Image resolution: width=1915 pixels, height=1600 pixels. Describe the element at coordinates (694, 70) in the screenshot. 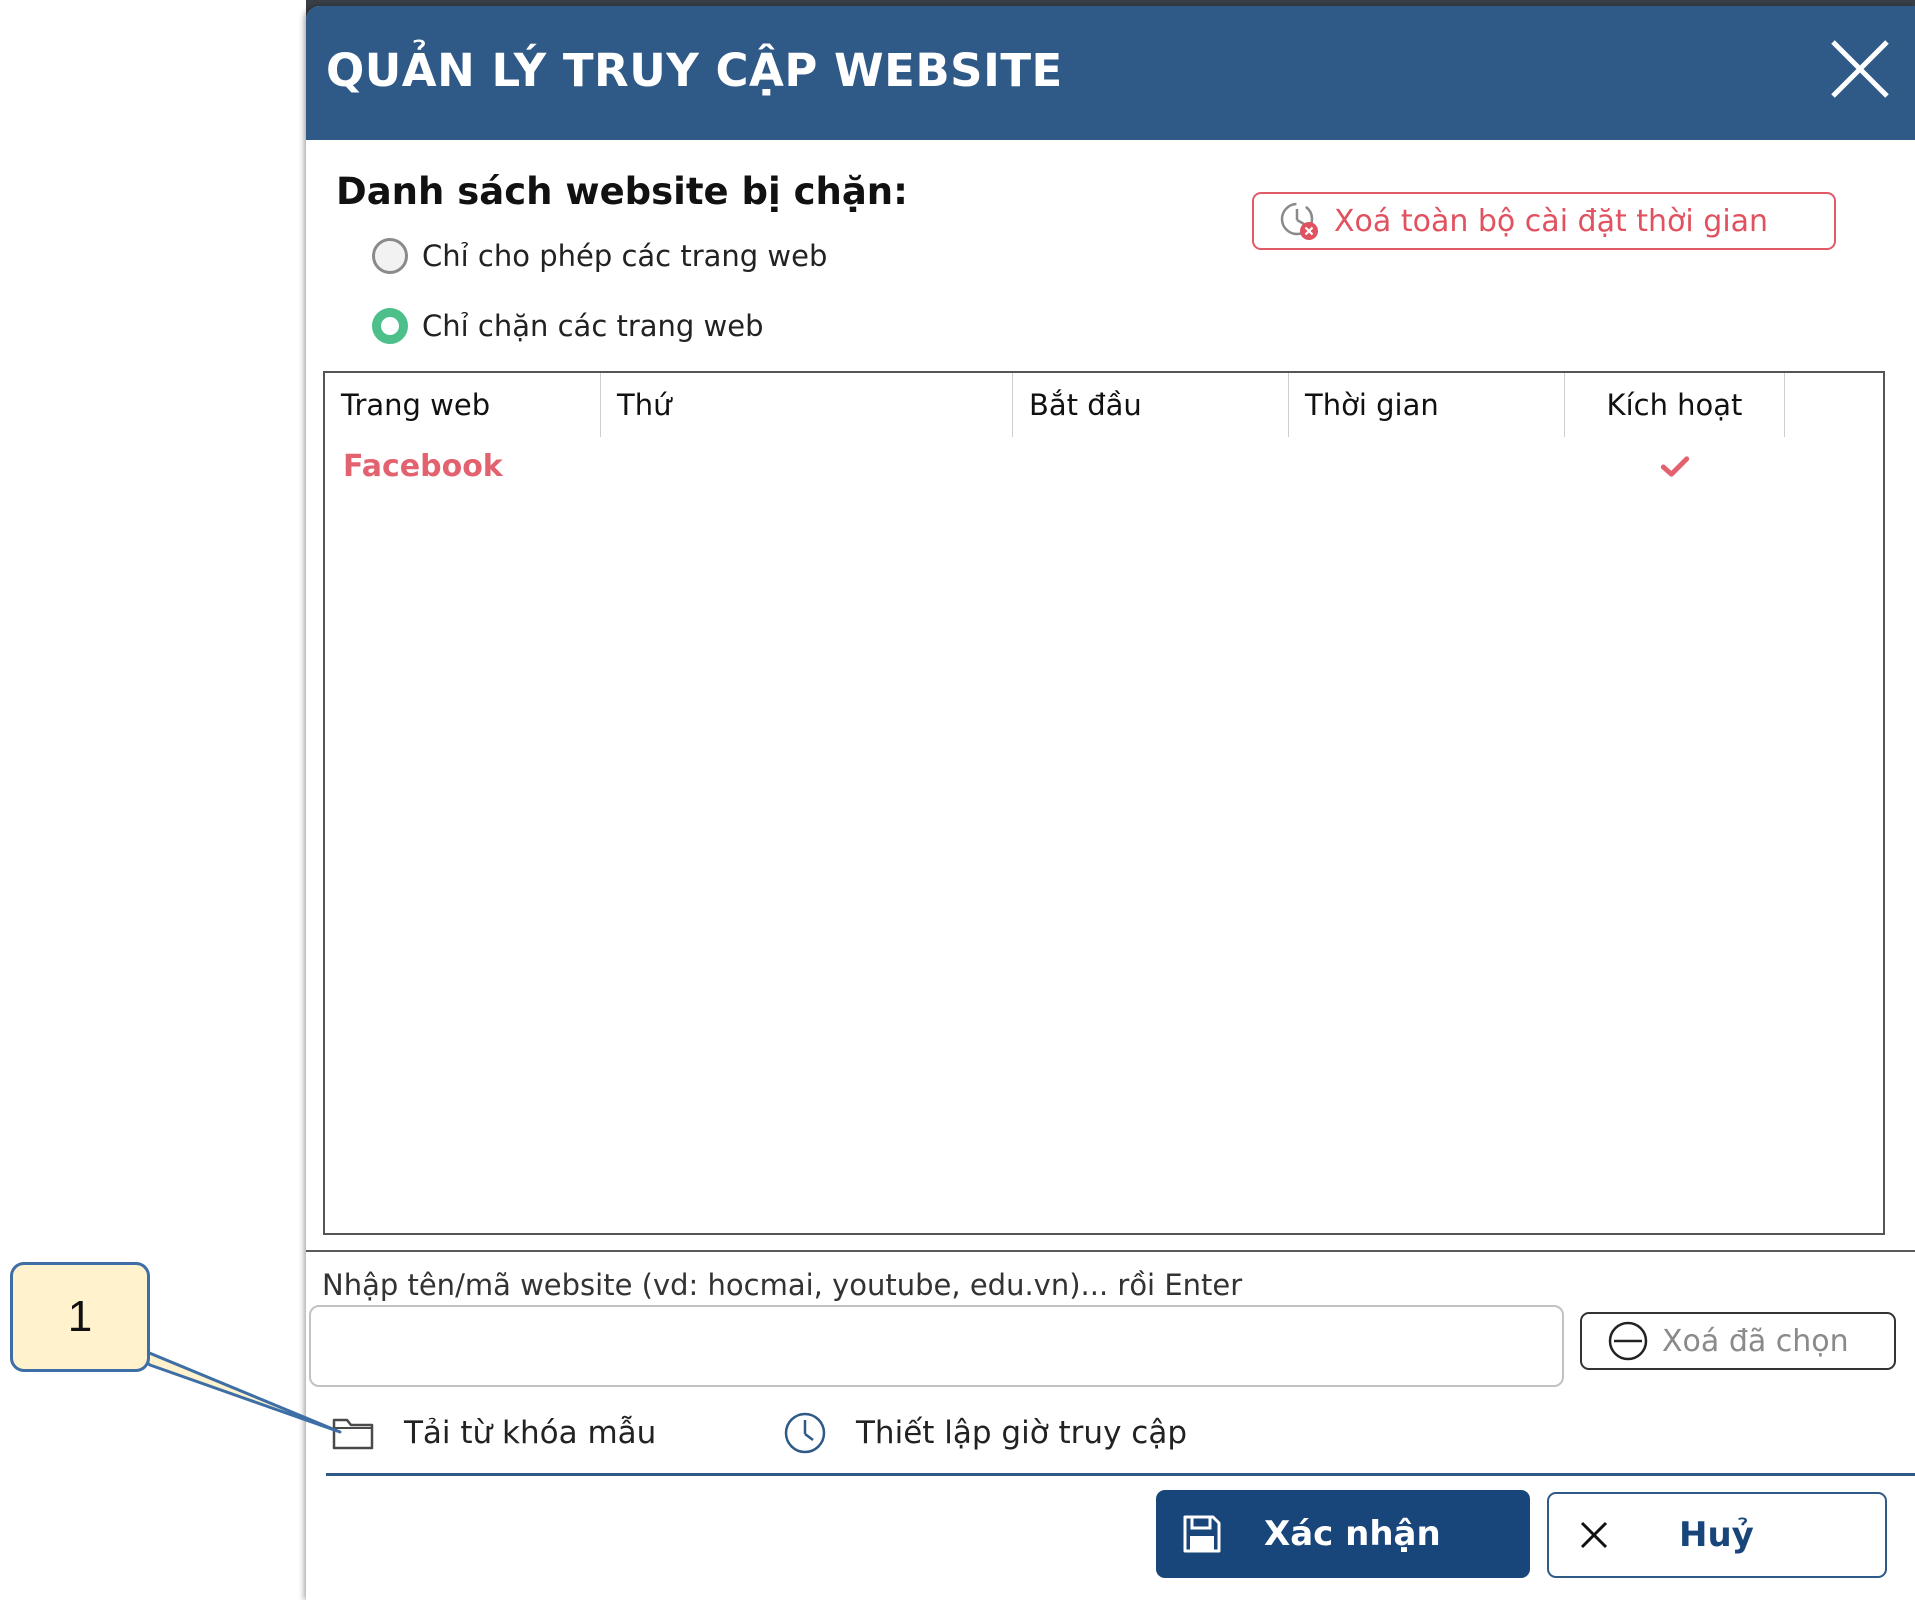

I see `dialog-title: QUẢN LÝ TRUY CẬP WEBSITE` at that location.